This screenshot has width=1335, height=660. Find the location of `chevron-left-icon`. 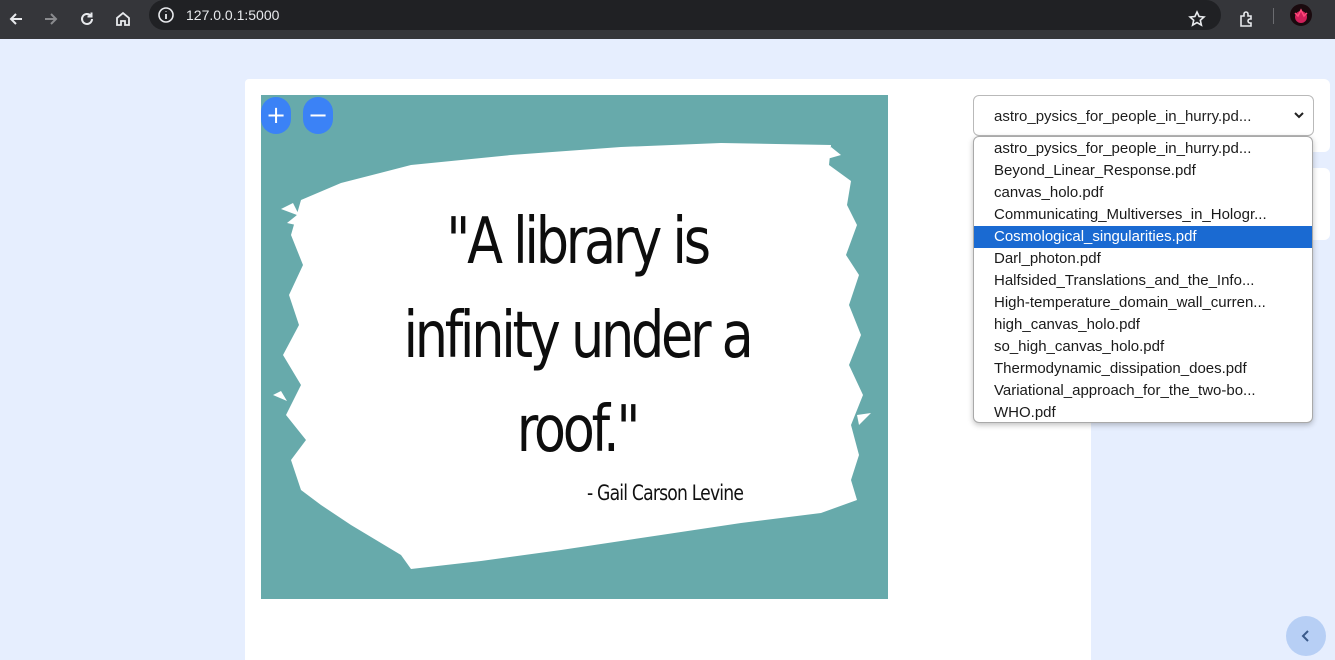

chevron-left-icon is located at coordinates (1305, 636).